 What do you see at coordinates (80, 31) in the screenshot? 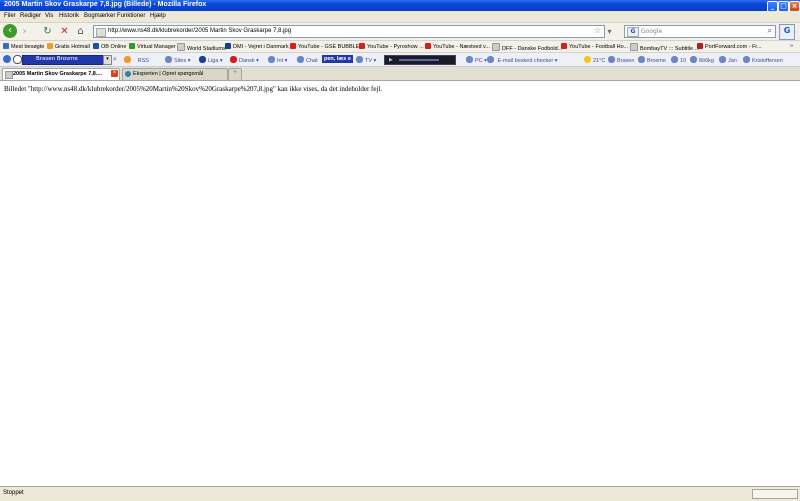
I see `home-icon: ⌂` at bounding box center [80, 31].